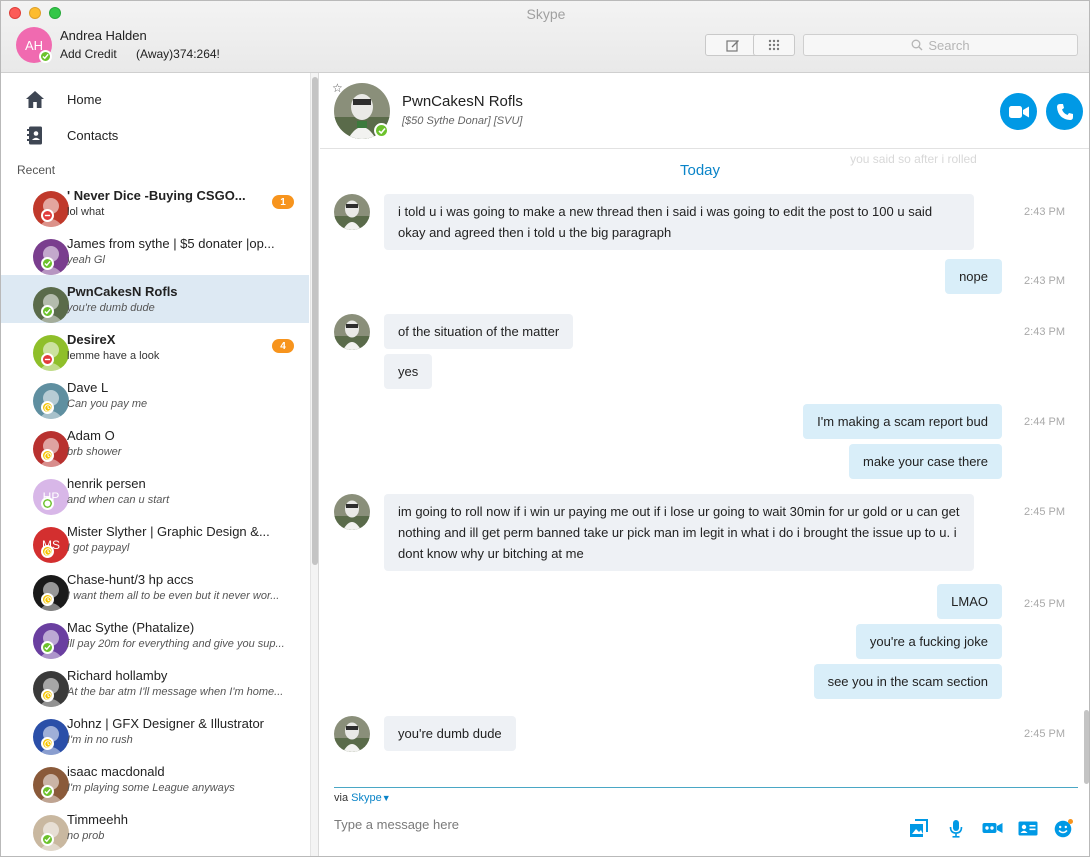 This screenshot has width=1090, height=857. What do you see at coordinates (98, 548) in the screenshot?
I see `contact-last-message: I got paypayl` at bounding box center [98, 548].